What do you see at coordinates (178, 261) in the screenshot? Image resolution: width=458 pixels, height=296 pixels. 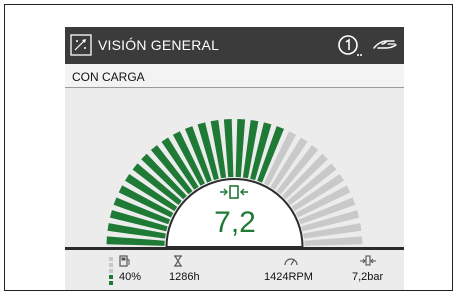 I see `hourglass-icon` at bounding box center [178, 261].